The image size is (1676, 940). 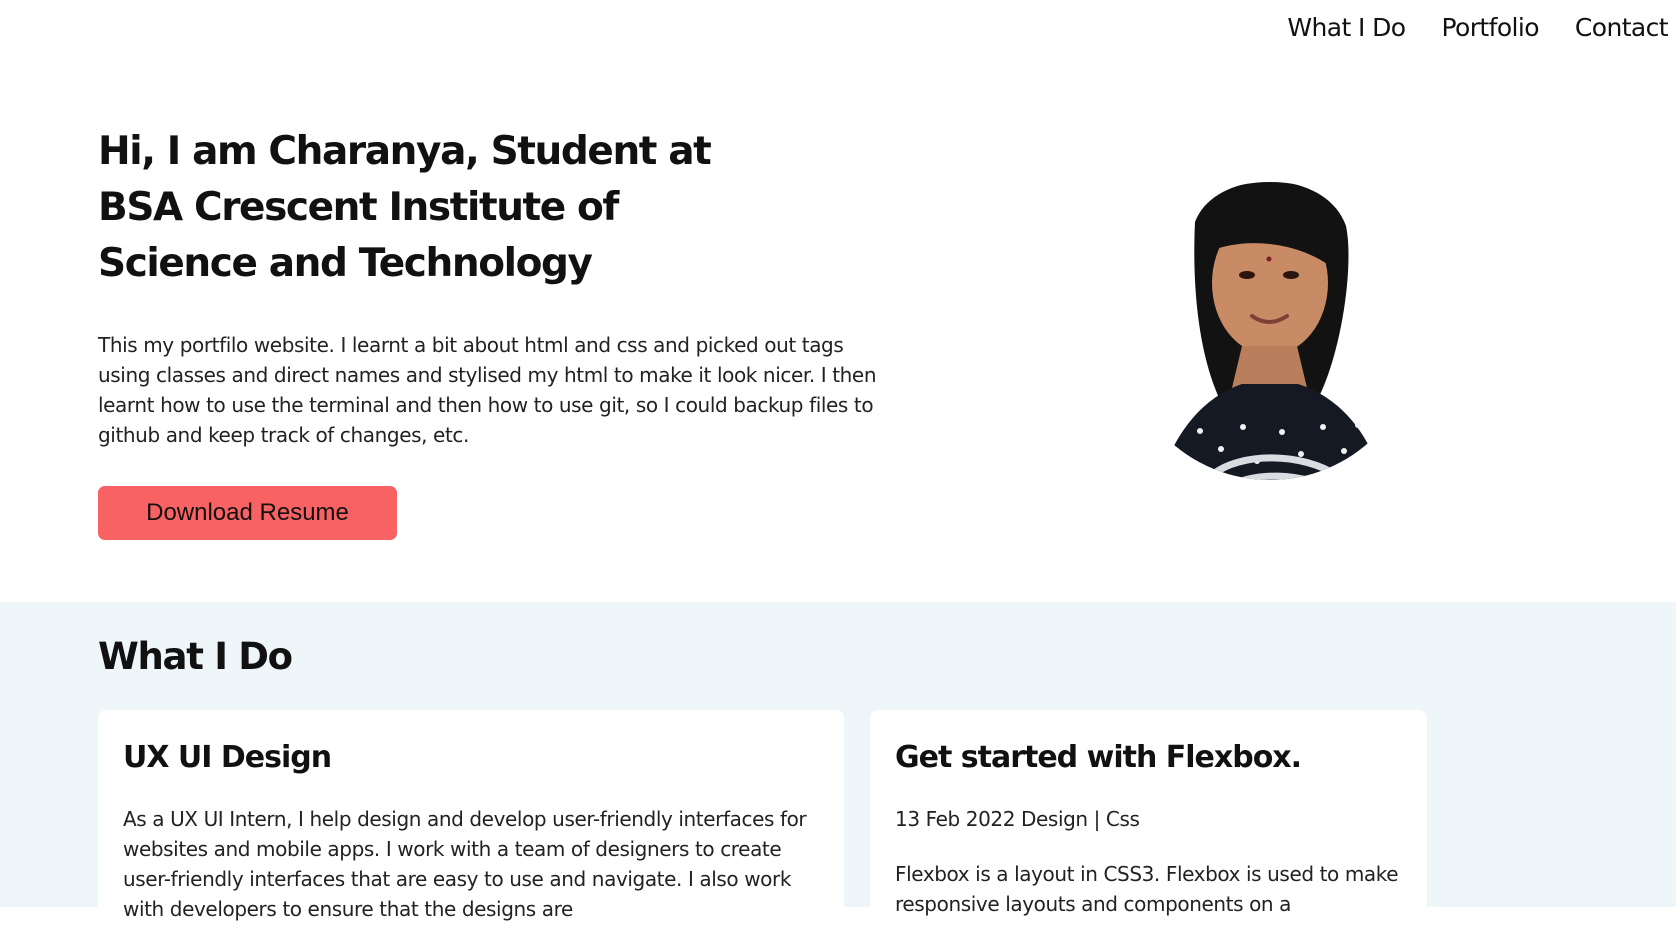 What do you see at coordinates (195, 656) in the screenshot?
I see `section-title: What I Do` at bounding box center [195, 656].